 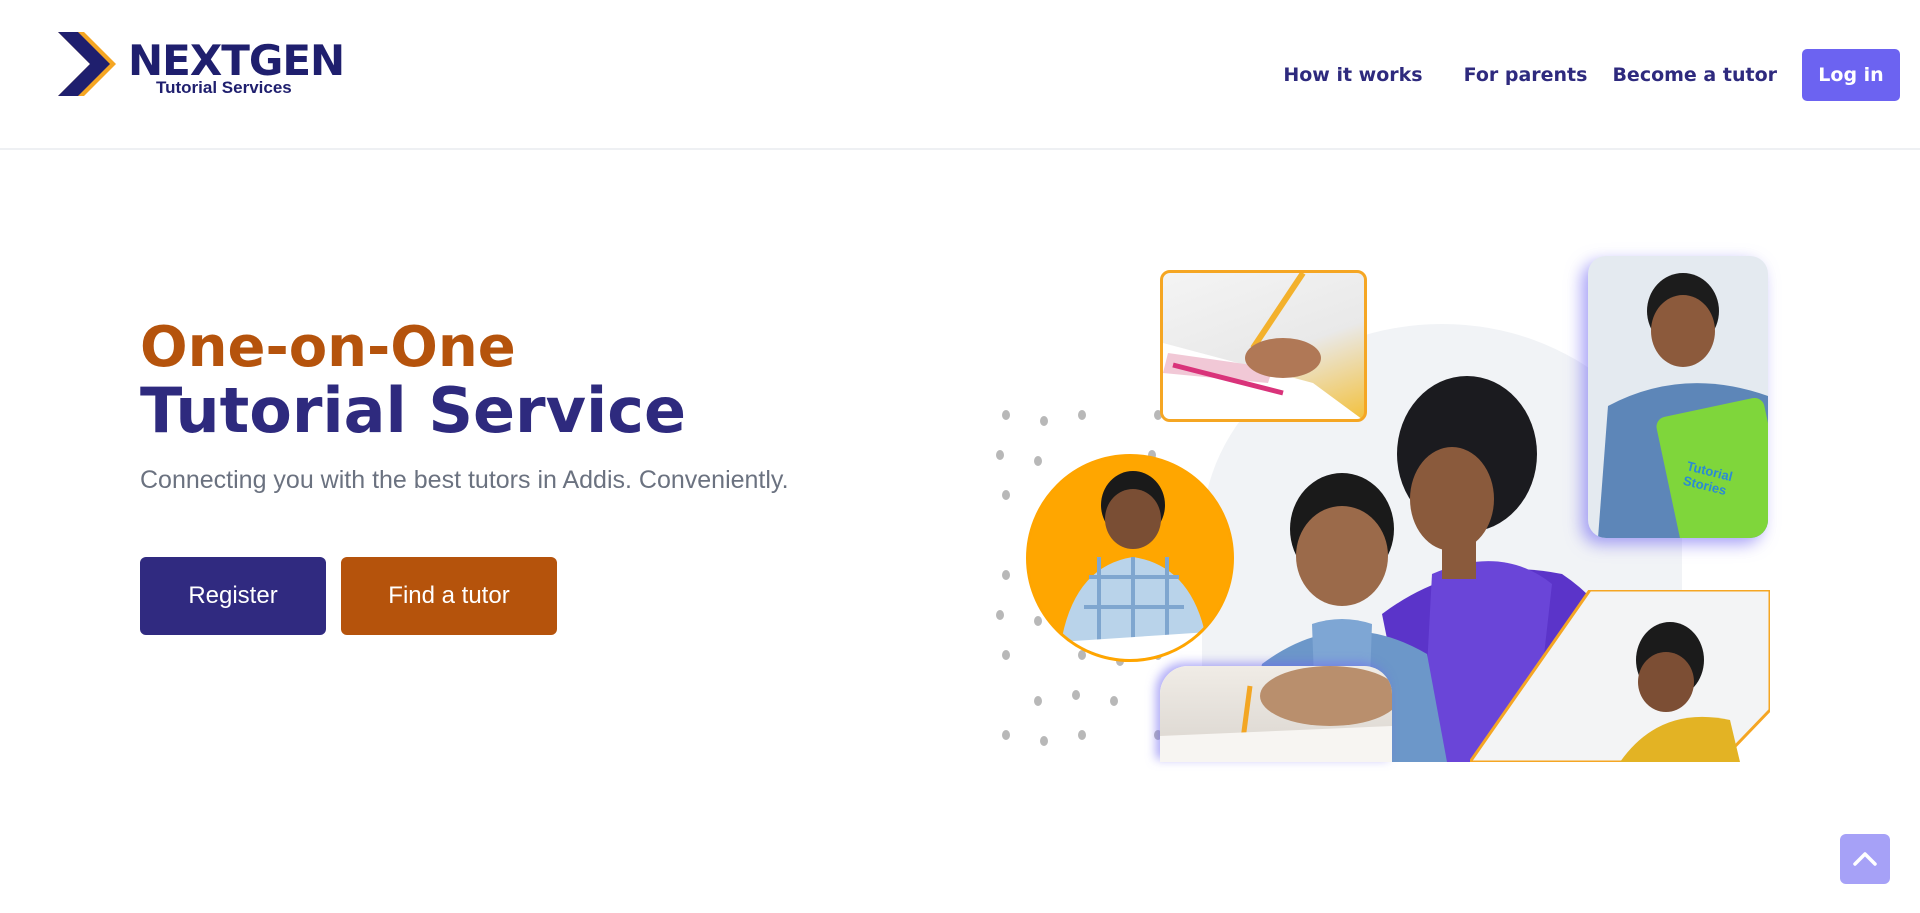 What do you see at coordinates (1276, 714) in the screenshot?
I see `writing-closeup-photo` at bounding box center [1276, 714].